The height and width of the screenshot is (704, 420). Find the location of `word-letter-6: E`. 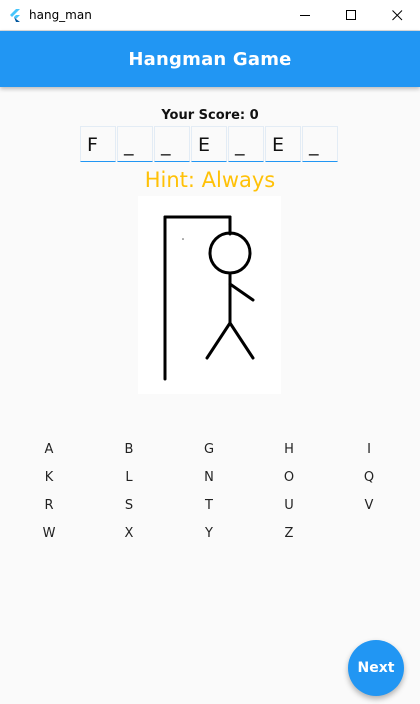

word-letter-6: E is located at coordinates (283, 144).